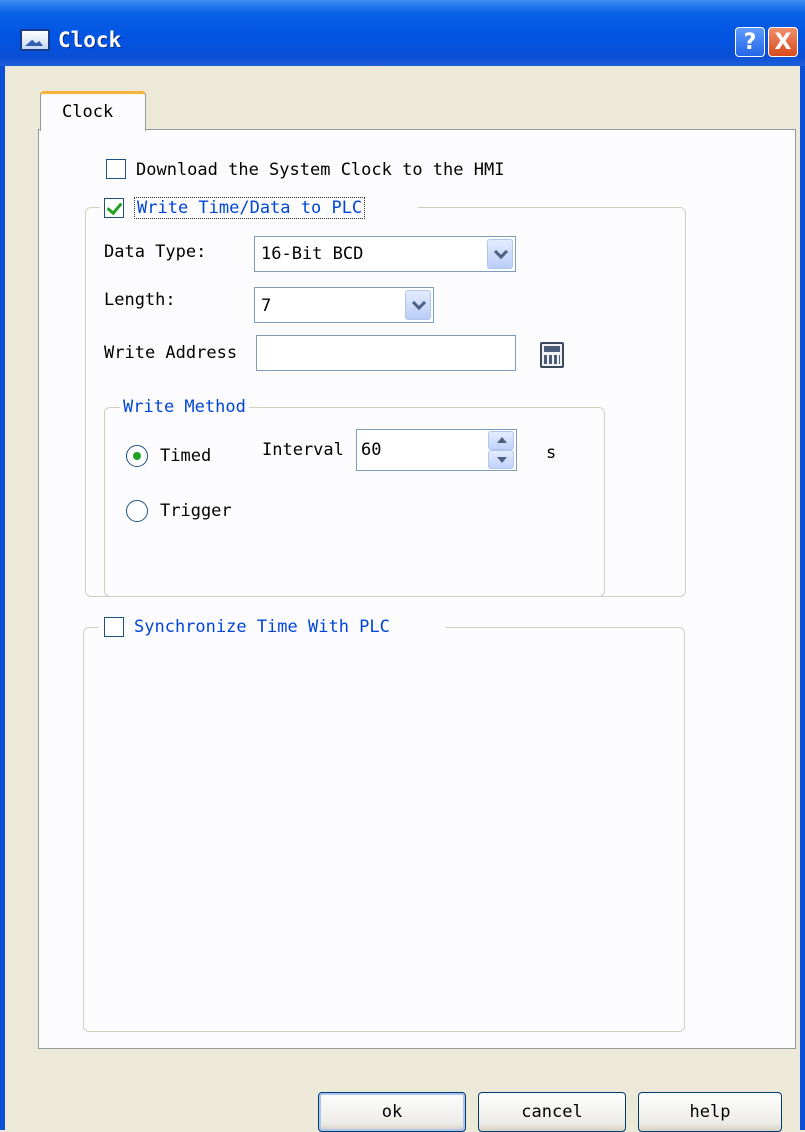 Image resolution: width=805 pixels, height=1132 pixels. What do you see at coordinates (137, 456) in the screenshot?
I see `timed-radio` at bounding box center [137, 456].